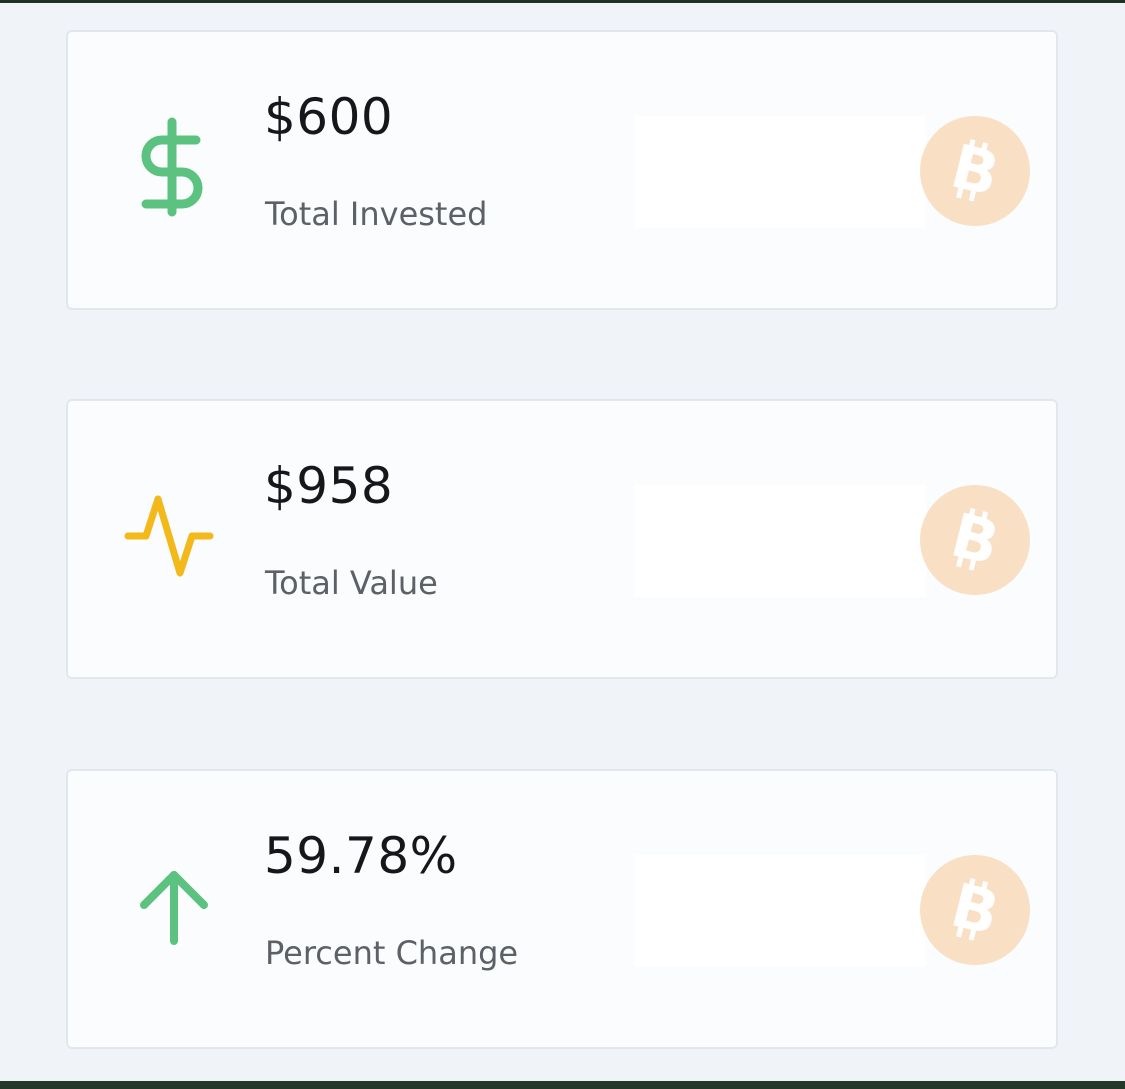 The width and height of the screenshot is (1125, 1089). What do you see at coordinates (376, 214) in the screenshot?
I see `stat-label: Total Invested` at bounding box center [376, 214].